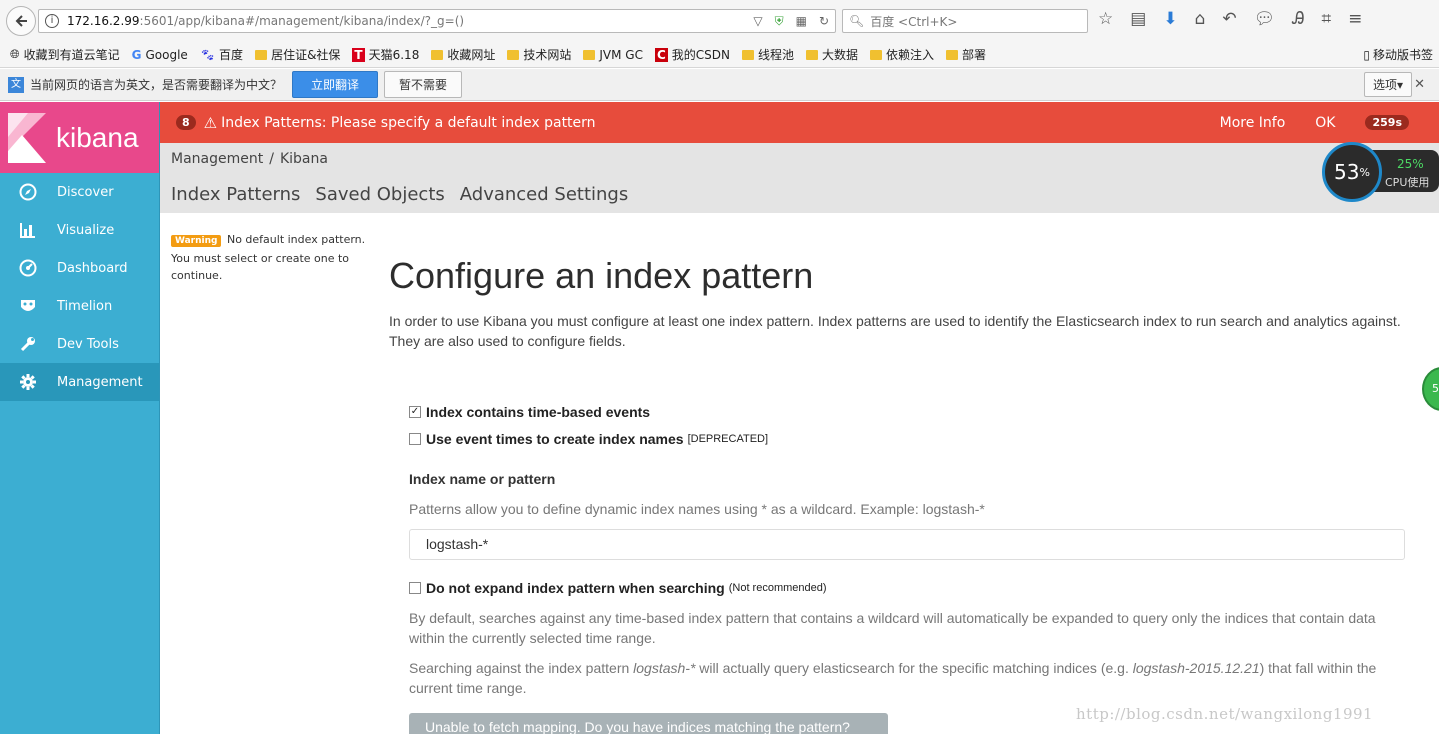 This screenshot has width=1439, height=734. What do you see at coordinates (335, 84) in the screenshot?
I see `translate-now-button: 立即翻译` at bounding box center [335, 84].